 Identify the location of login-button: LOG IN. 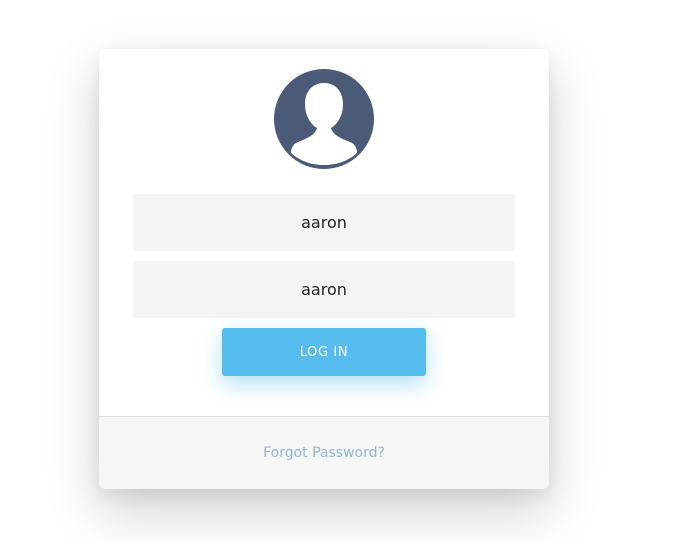
(324, 352).